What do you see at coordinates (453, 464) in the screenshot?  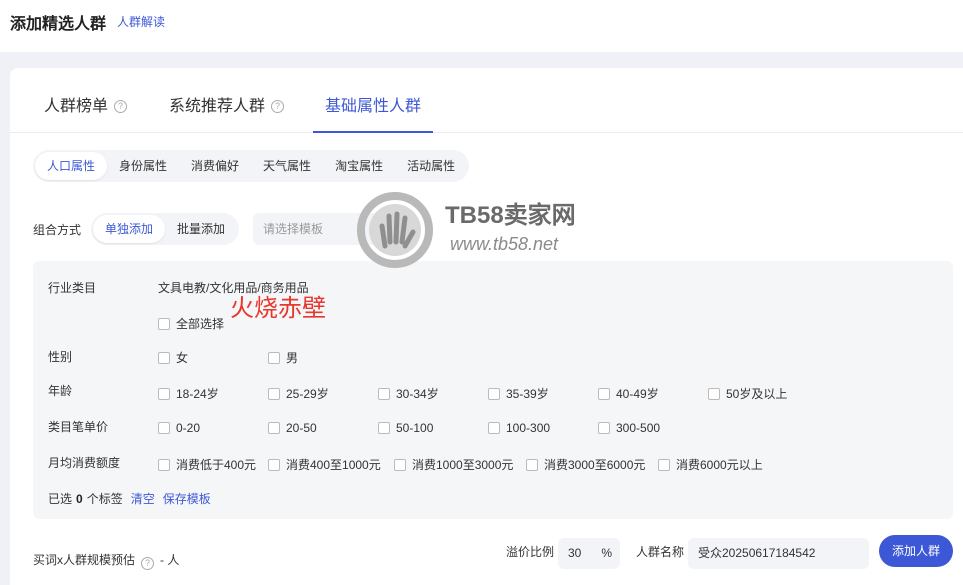 I see `spend-checkbox: 消费1000至3000元` at bounding box center [453, 464].